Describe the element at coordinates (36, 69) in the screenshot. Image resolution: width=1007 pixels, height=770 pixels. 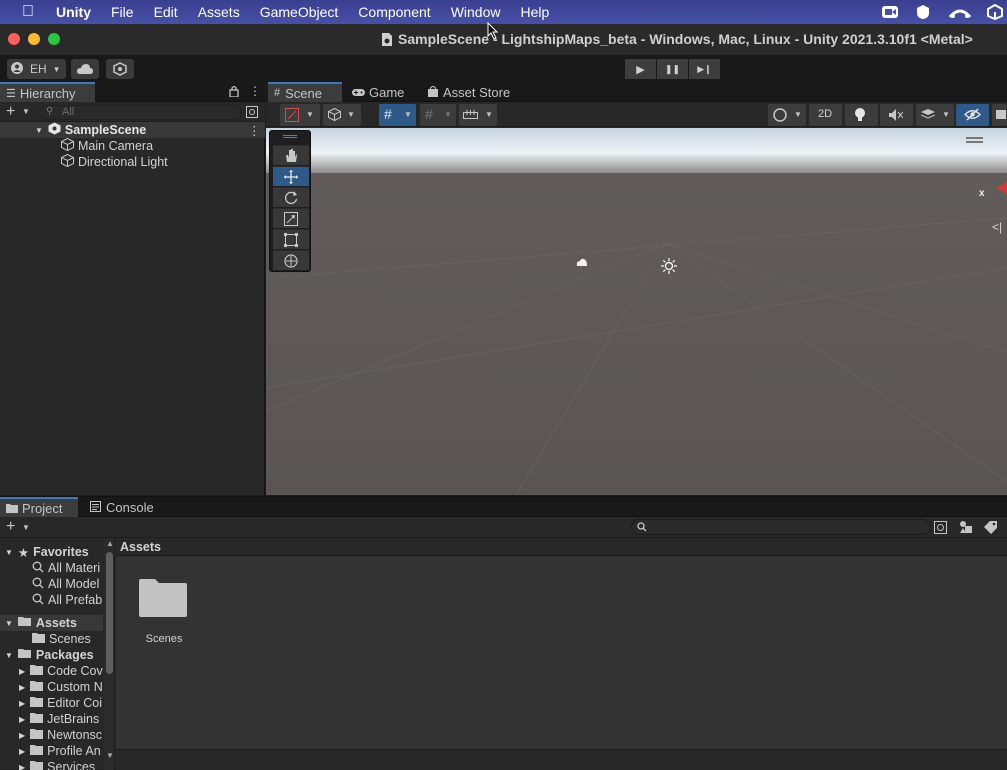
I see `account-dropdown: EH ▼` at that location.